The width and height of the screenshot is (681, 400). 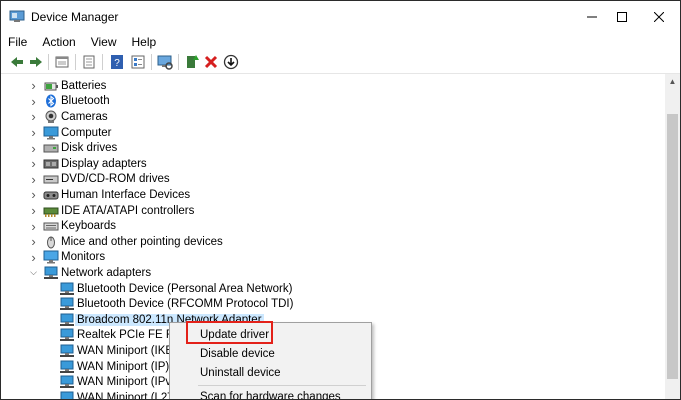 I want to click on tree-category-row: › Monitors, so click(x=333, y=258).